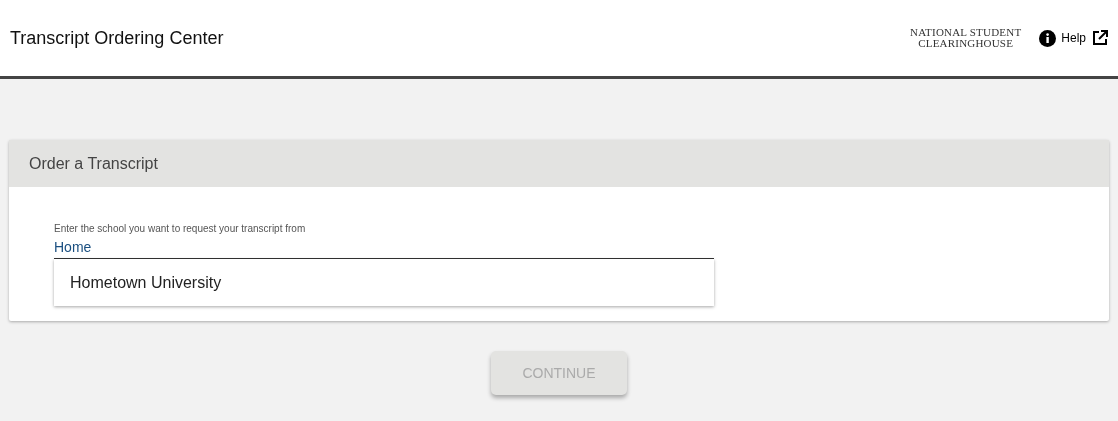  Describe the element at coordinates (93, 163) in the screenshot. I see `card-title: Order a Transcript` at that location.